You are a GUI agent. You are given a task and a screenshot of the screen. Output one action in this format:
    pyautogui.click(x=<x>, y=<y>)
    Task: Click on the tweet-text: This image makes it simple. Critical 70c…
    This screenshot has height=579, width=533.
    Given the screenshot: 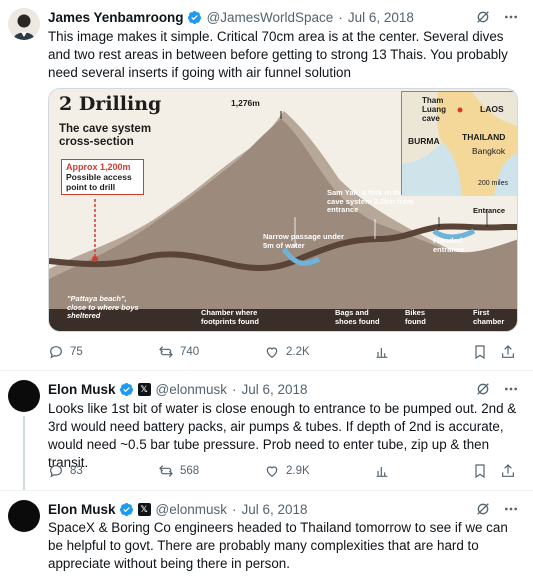 What is the action you would take?
    pyautogui.click(x=278, y=54)
    